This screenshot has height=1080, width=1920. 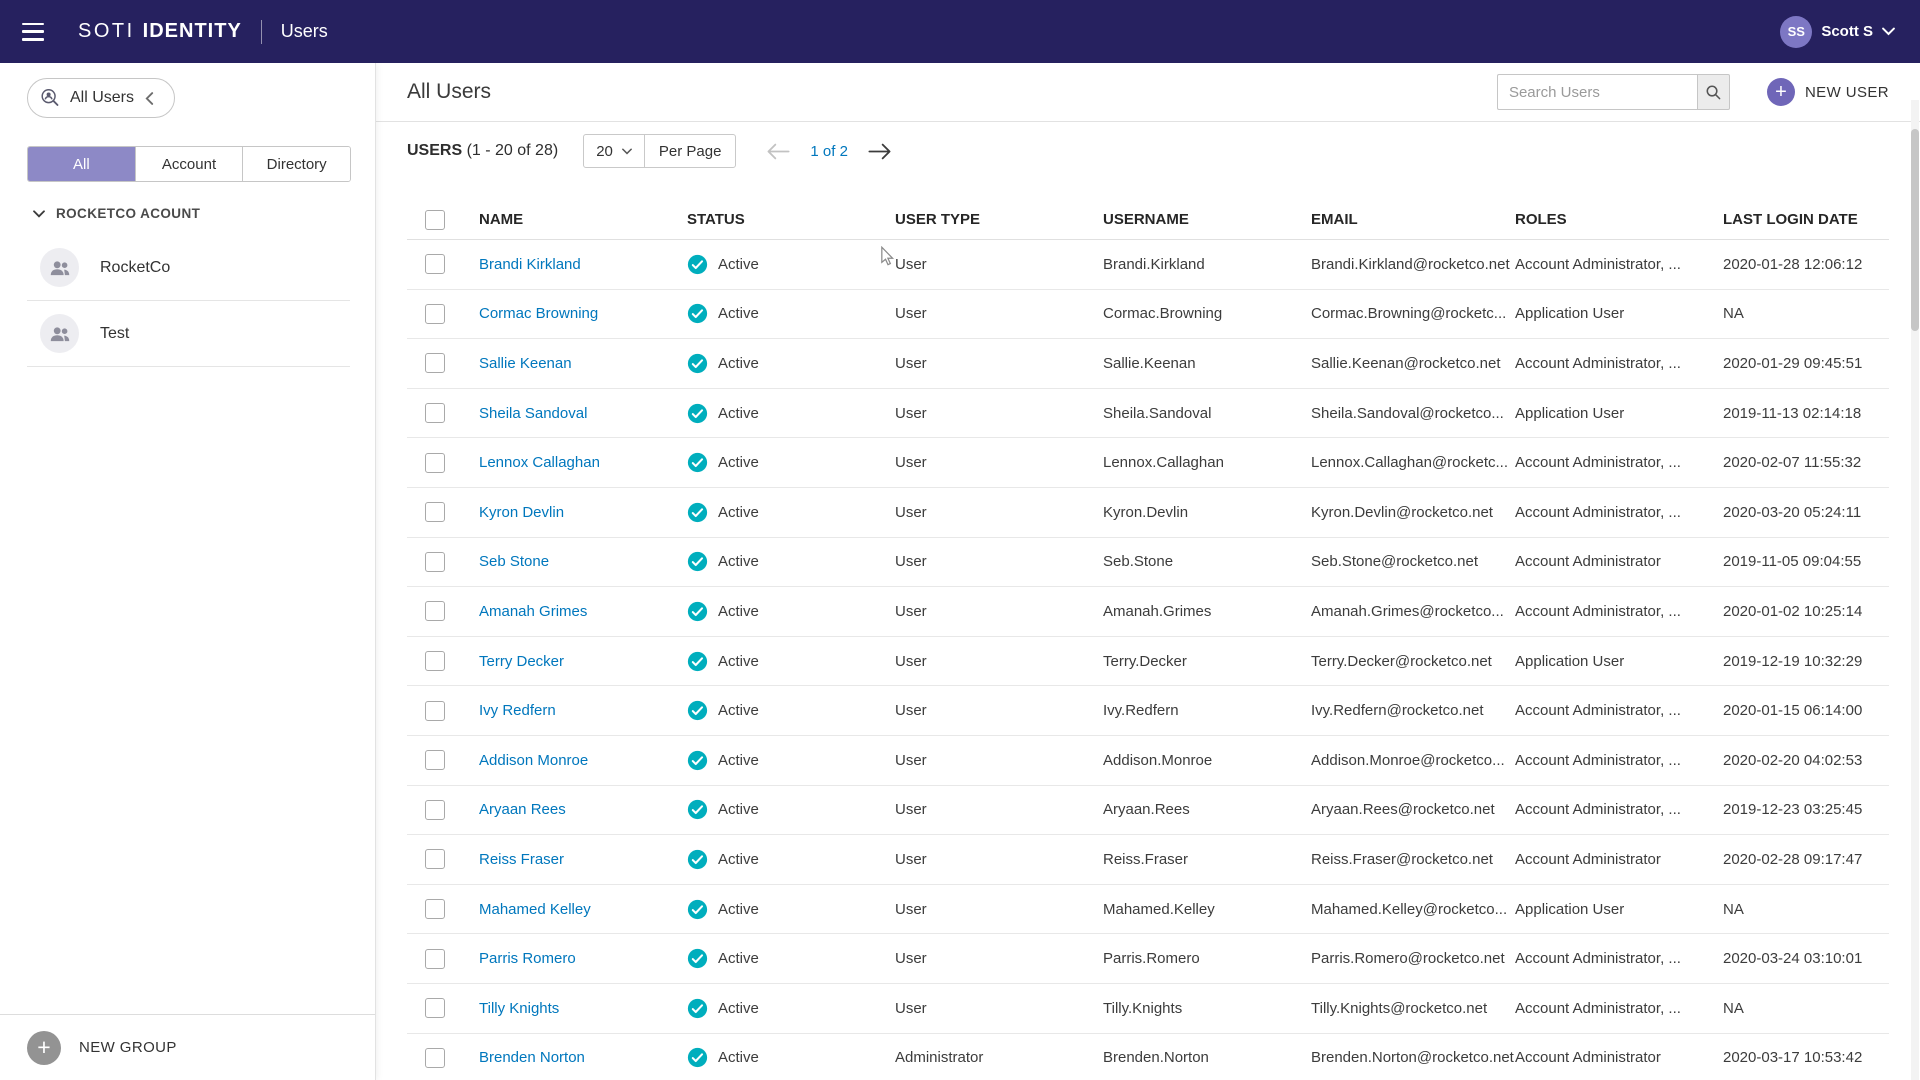 What do you see at coordinates (1915, 230) in the screenshot?
I see `scrollbar-thumb` at bounding box center [1915, 230].